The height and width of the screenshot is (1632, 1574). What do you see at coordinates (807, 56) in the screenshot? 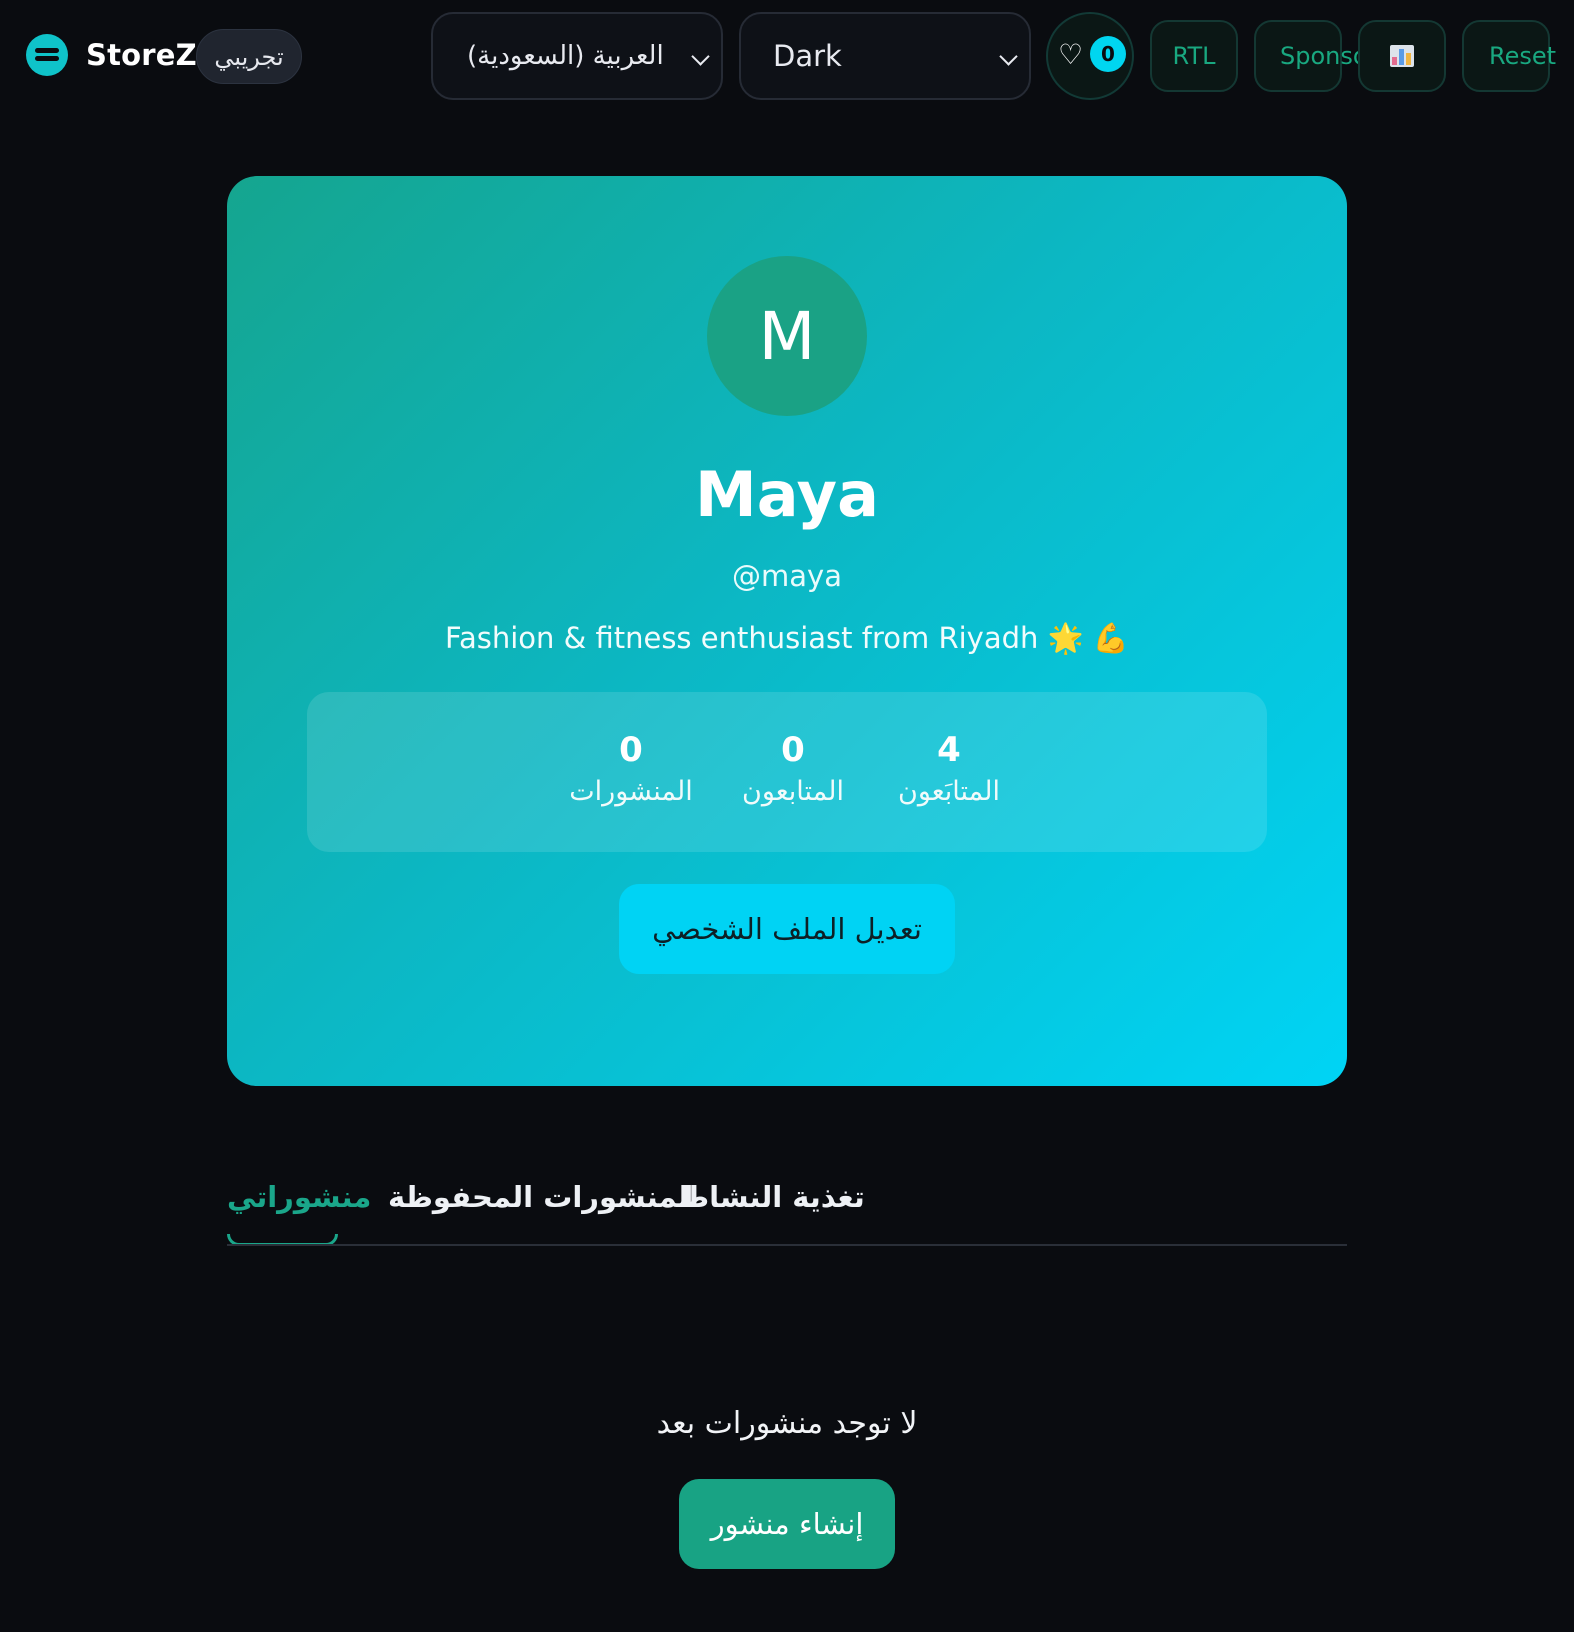
I see `theme-select-value: Dark` at bounding box center [807, 56].